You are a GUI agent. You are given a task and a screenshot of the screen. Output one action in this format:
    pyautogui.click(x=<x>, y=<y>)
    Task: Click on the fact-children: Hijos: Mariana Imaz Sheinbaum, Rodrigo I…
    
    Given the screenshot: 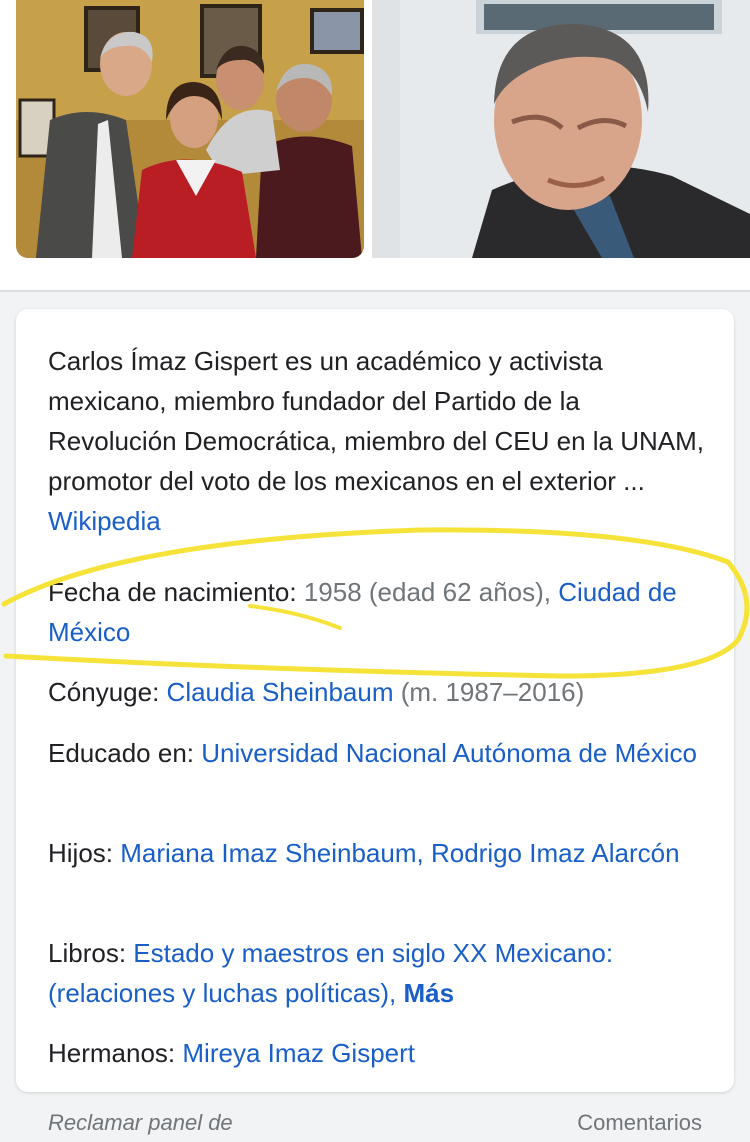 What is the action you would take?
    pyautogui.click(x=378, y=853)
    